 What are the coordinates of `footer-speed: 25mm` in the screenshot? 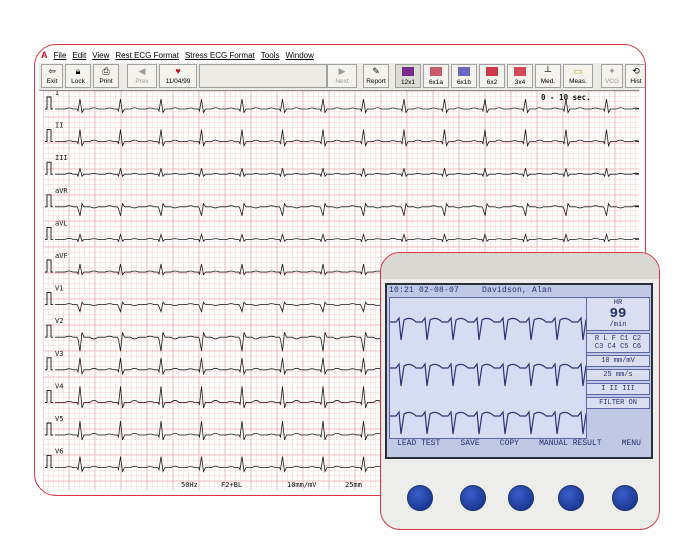 It's located at (353, 485).